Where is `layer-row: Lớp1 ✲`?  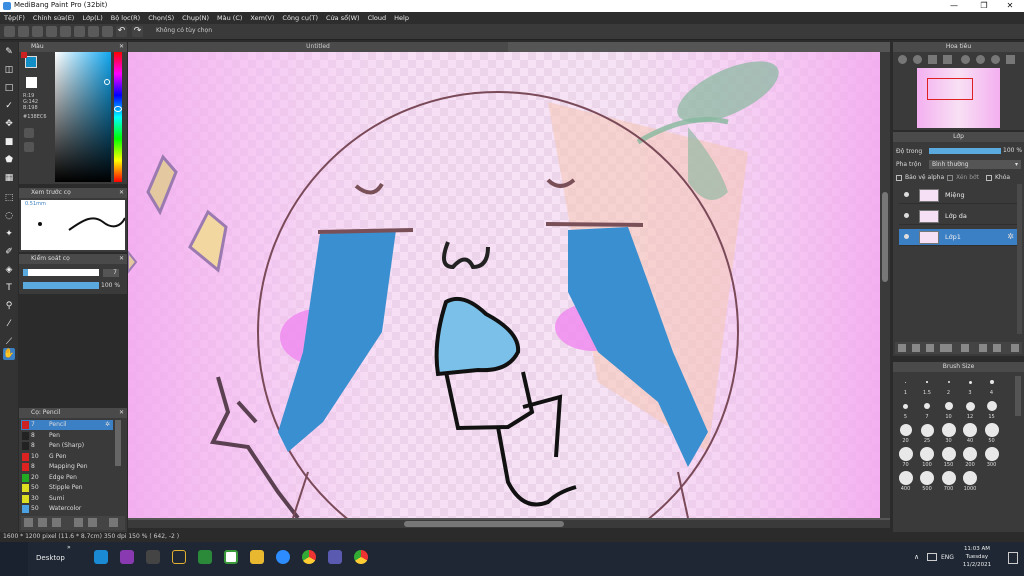
layer-row: Lớp1 ✲ is located at coordinates (958, 237).